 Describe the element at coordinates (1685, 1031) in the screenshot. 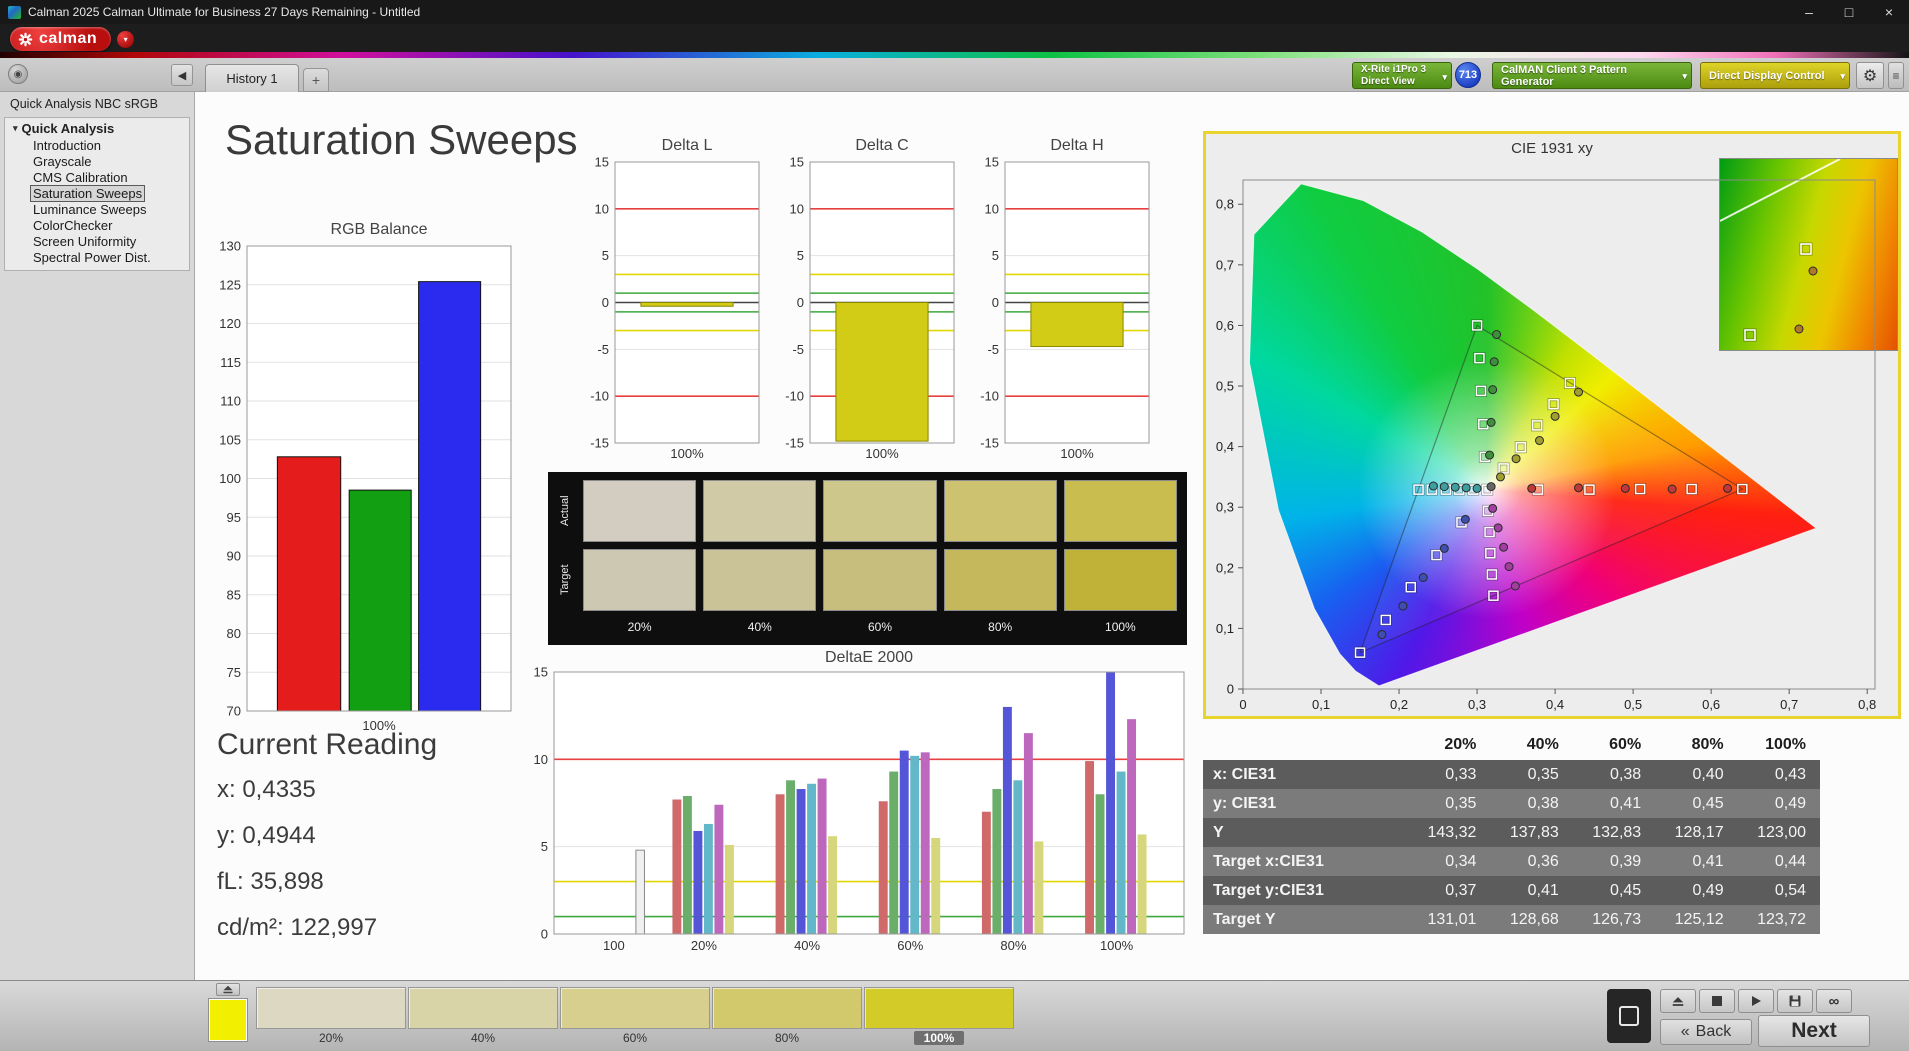

I see `back-chevron-icon: «` at that location.